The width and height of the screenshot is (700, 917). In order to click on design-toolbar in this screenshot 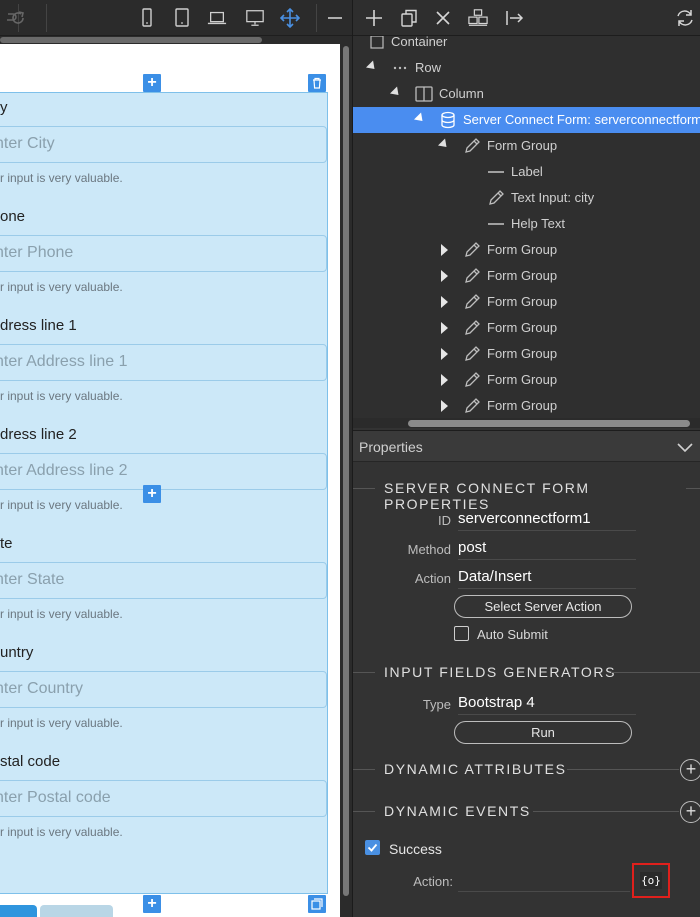, I will do `click(176, 18)`.